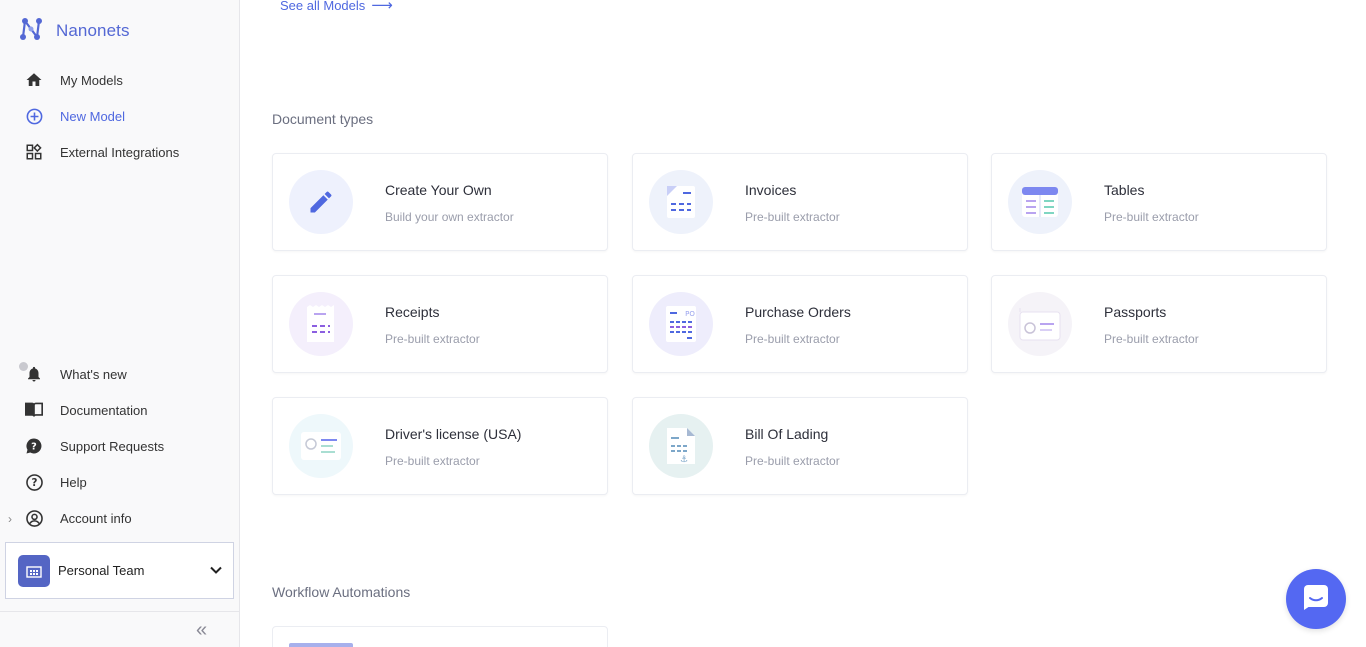 The height and width of the screenshot is (647, 1366). I want to click on card-purchase-orders: PO Purchase Orders Pre-built extractor, so click(800, 324).